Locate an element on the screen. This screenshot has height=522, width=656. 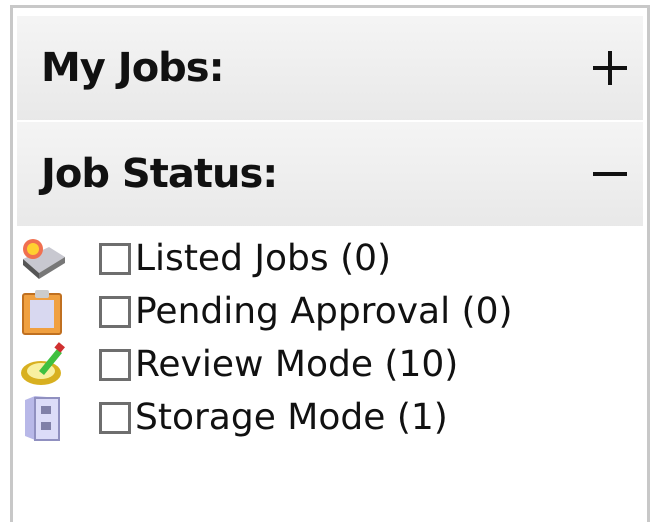
plus-icon is located at coordinates (610, 68).